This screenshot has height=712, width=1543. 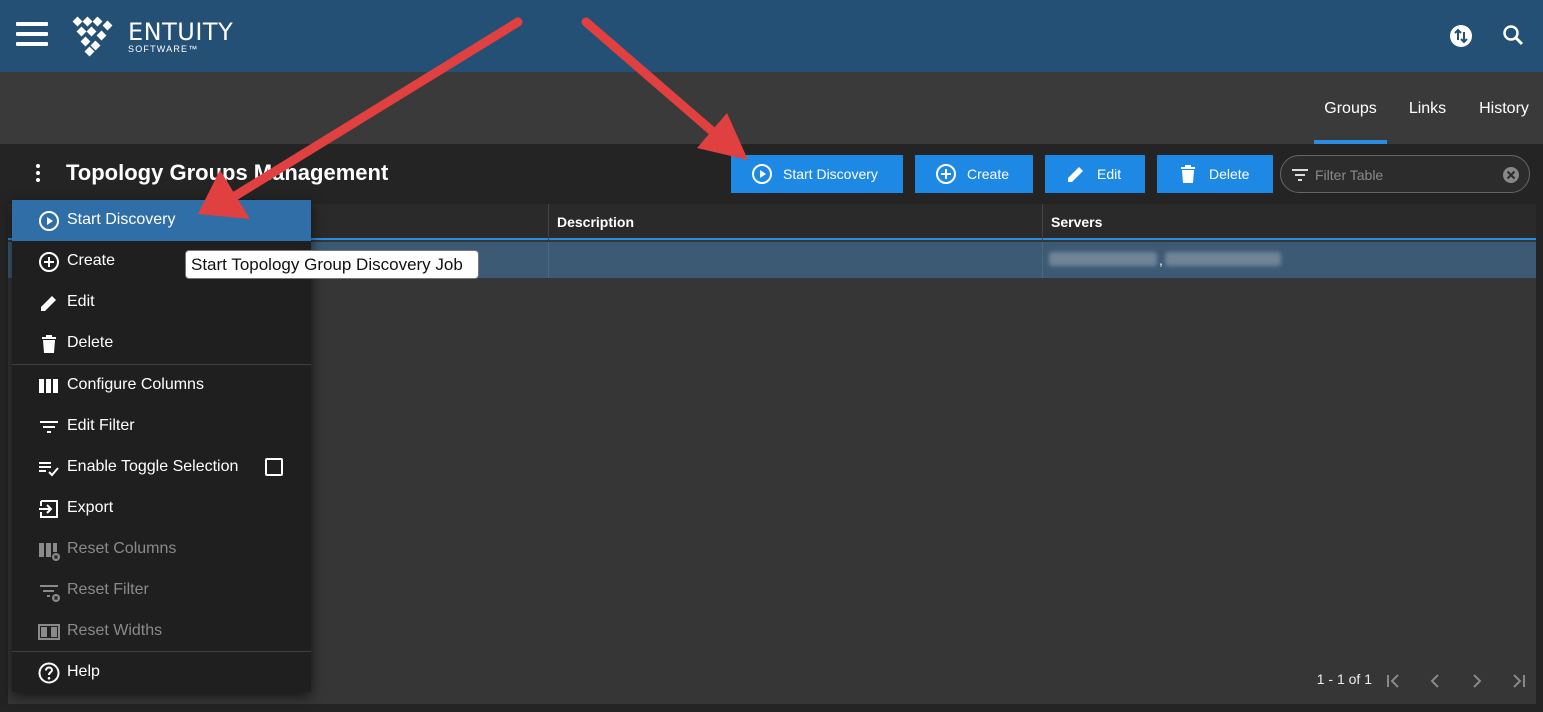 What do you see at coordinates (1427, 108) in the screenshot?
I see `tab-links: Links` at bounding box center [1427, 108].